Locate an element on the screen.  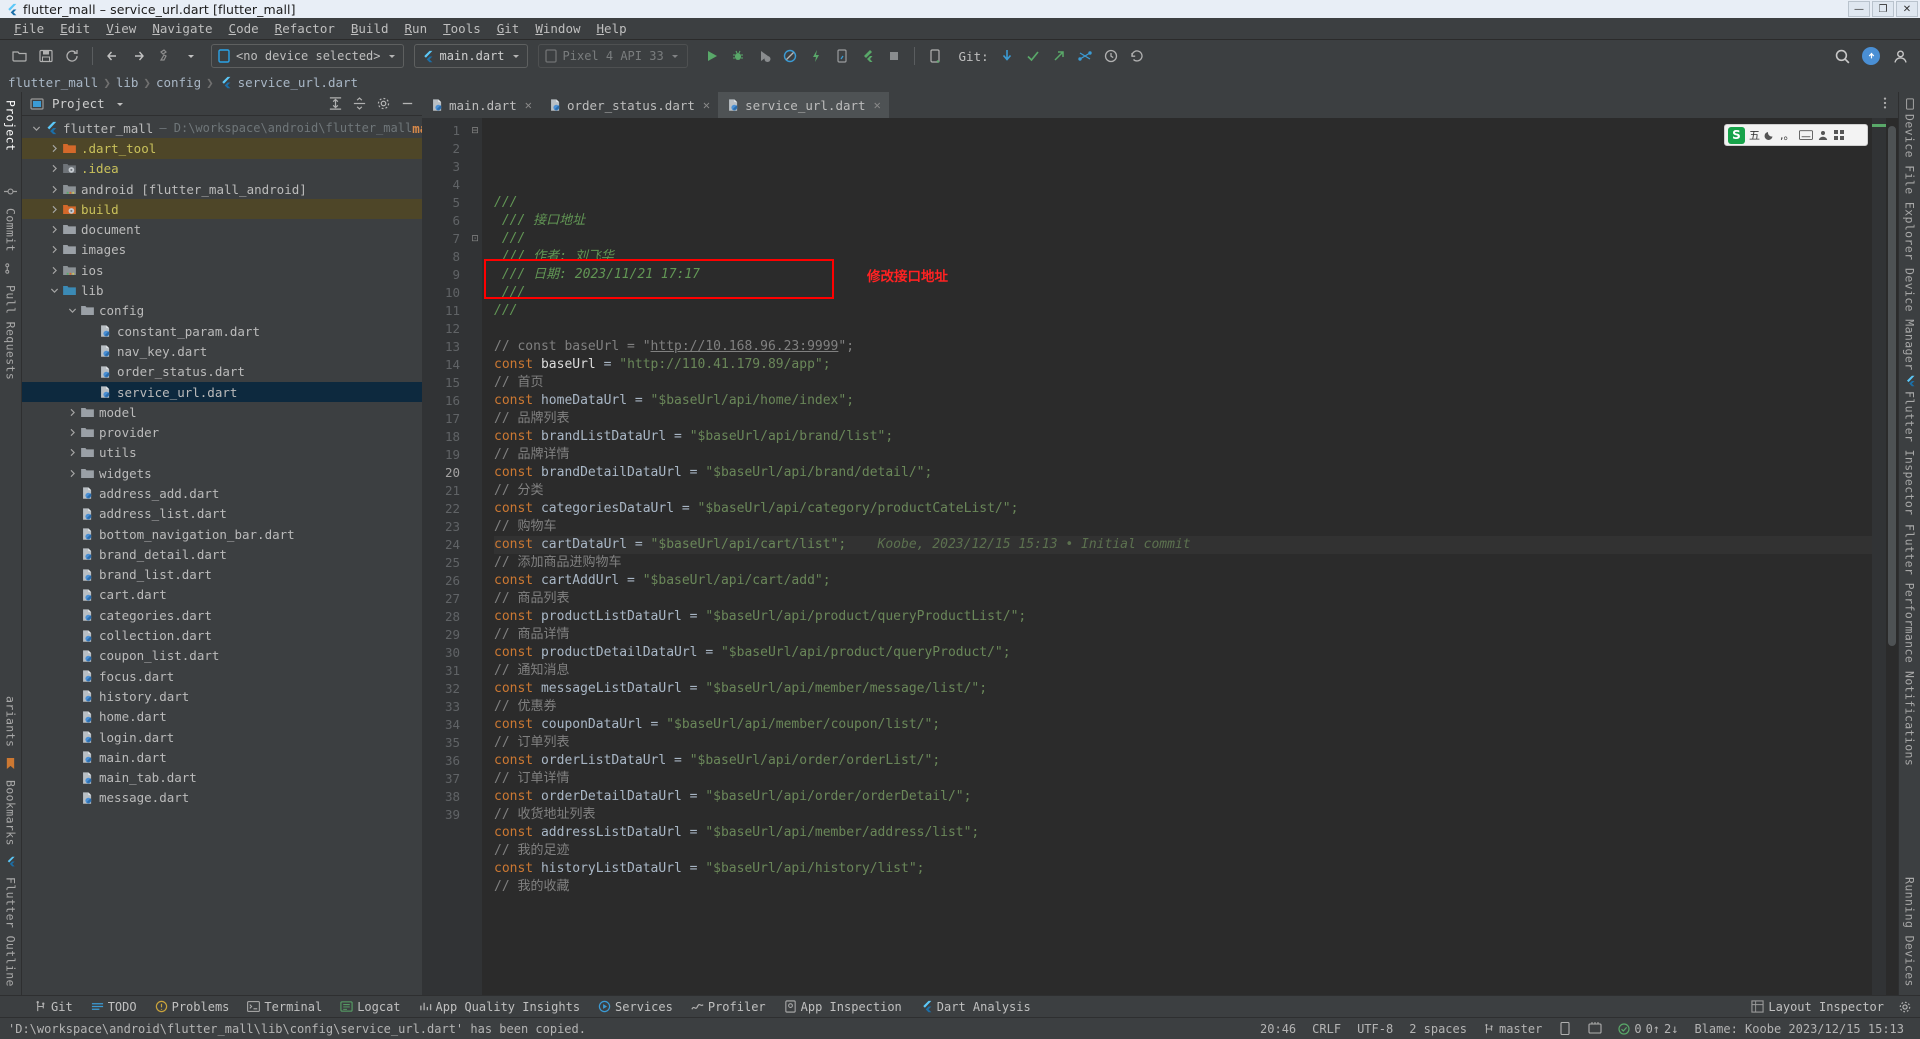
strip-item-flutter-inspector: Flutter Inspector is located at coordinates (1910, 453).